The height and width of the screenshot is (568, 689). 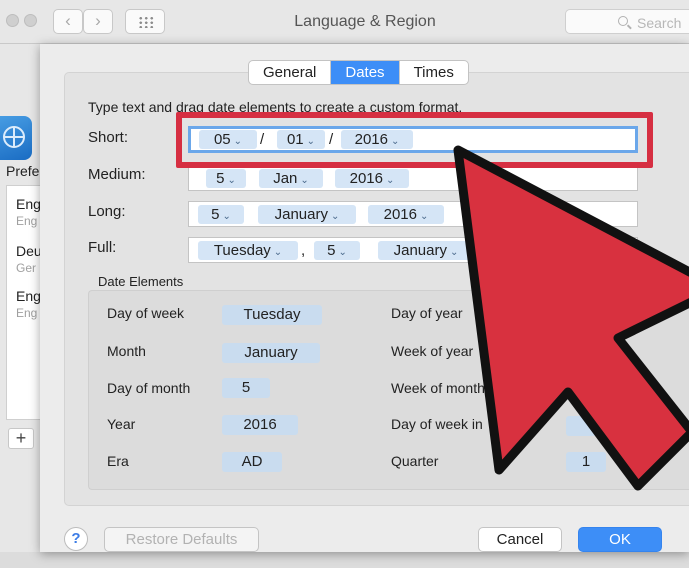 What do you see at coordinates (102, 247) in the screenshot?
I see `full-label: Full:` at bounding box center [102, 247].